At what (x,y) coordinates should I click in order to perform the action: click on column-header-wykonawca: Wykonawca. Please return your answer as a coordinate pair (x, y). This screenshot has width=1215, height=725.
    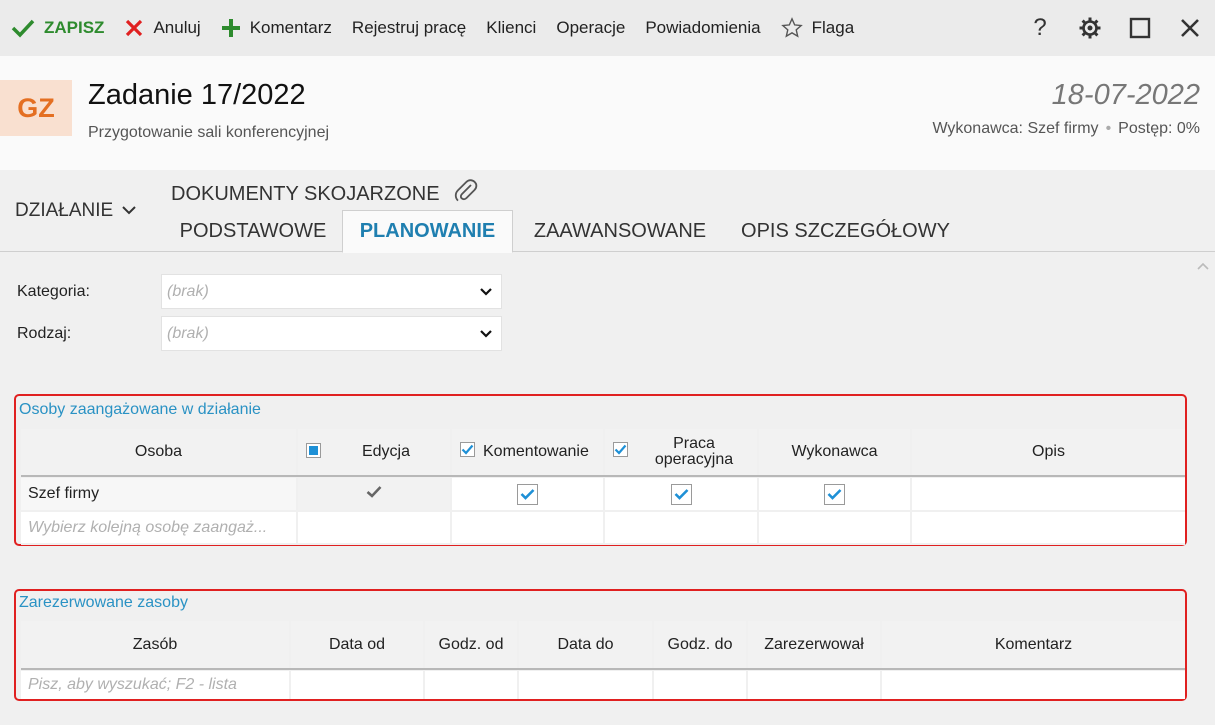
    Looking at the image, I should click on (834, 452).